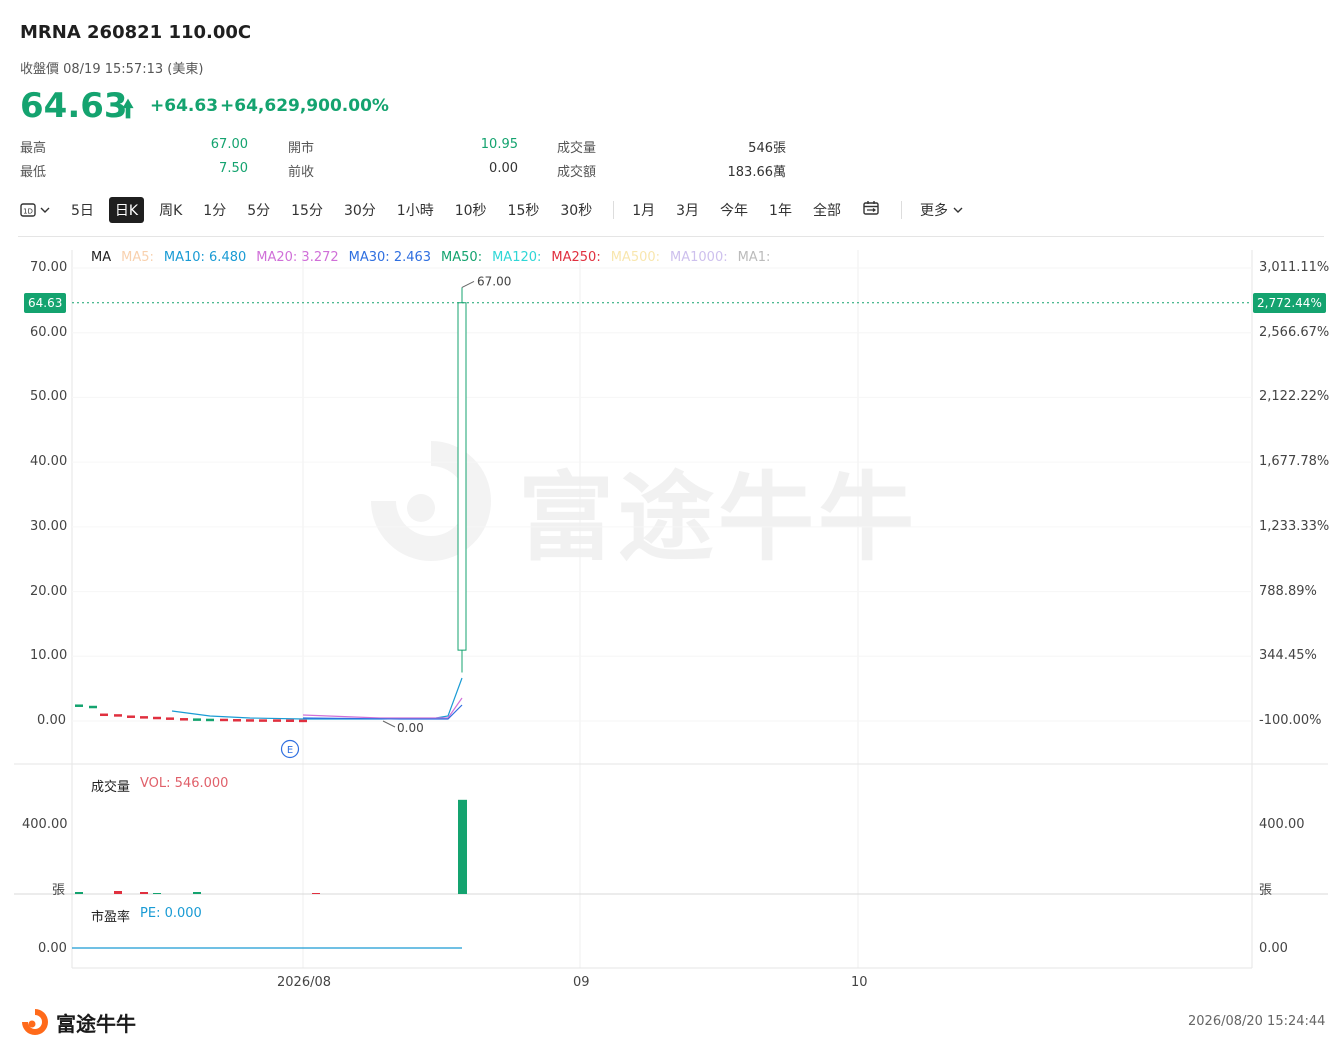 This screenshot has height=1054, width=1343. What do you see at coordinates (1294, 462) in the screenshot?
I see `y-tick-right: 1,677.78%` at bounding box center [1294, 462].